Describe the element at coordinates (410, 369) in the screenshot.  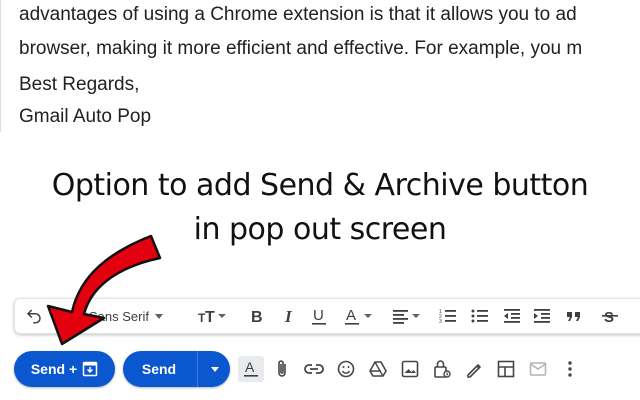
I see `insert-photo-icon` at that location.